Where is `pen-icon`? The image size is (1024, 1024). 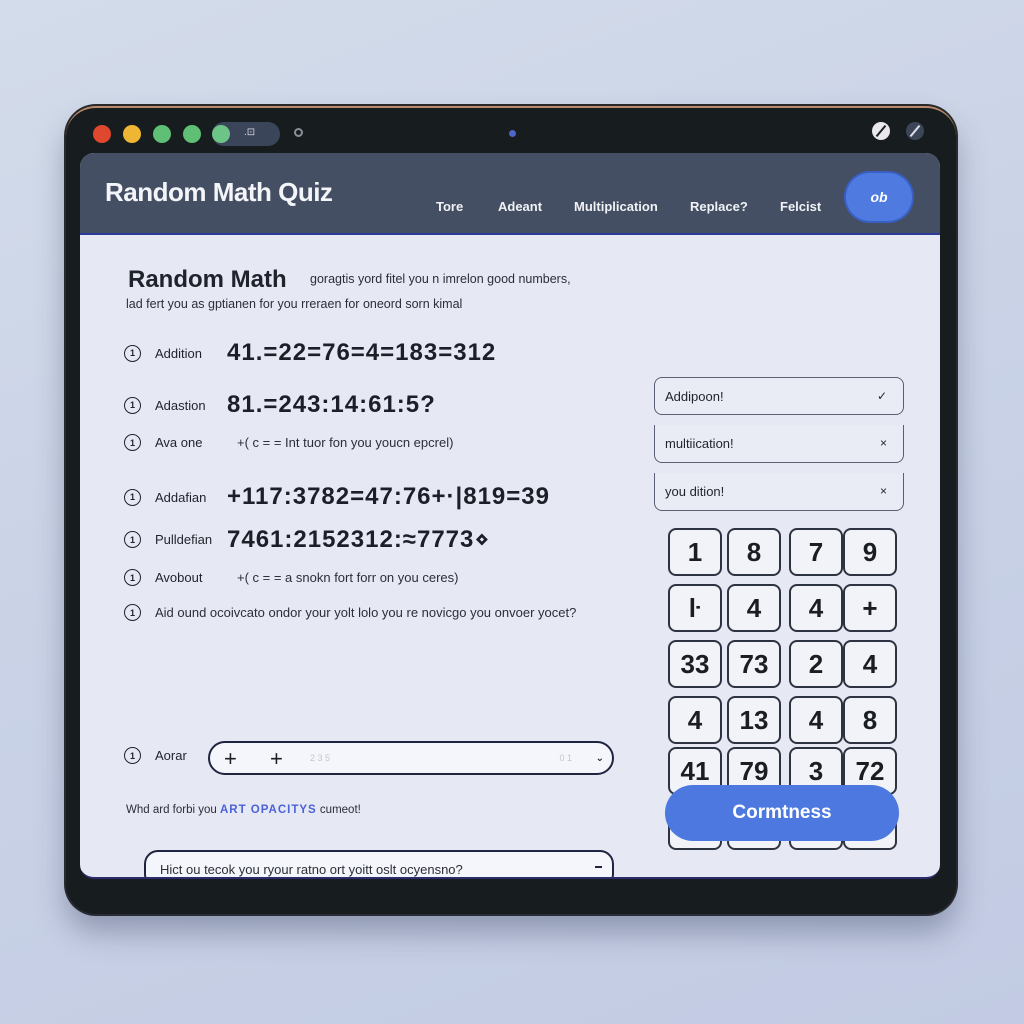
pen-icon is located at coordinates (915, 131).